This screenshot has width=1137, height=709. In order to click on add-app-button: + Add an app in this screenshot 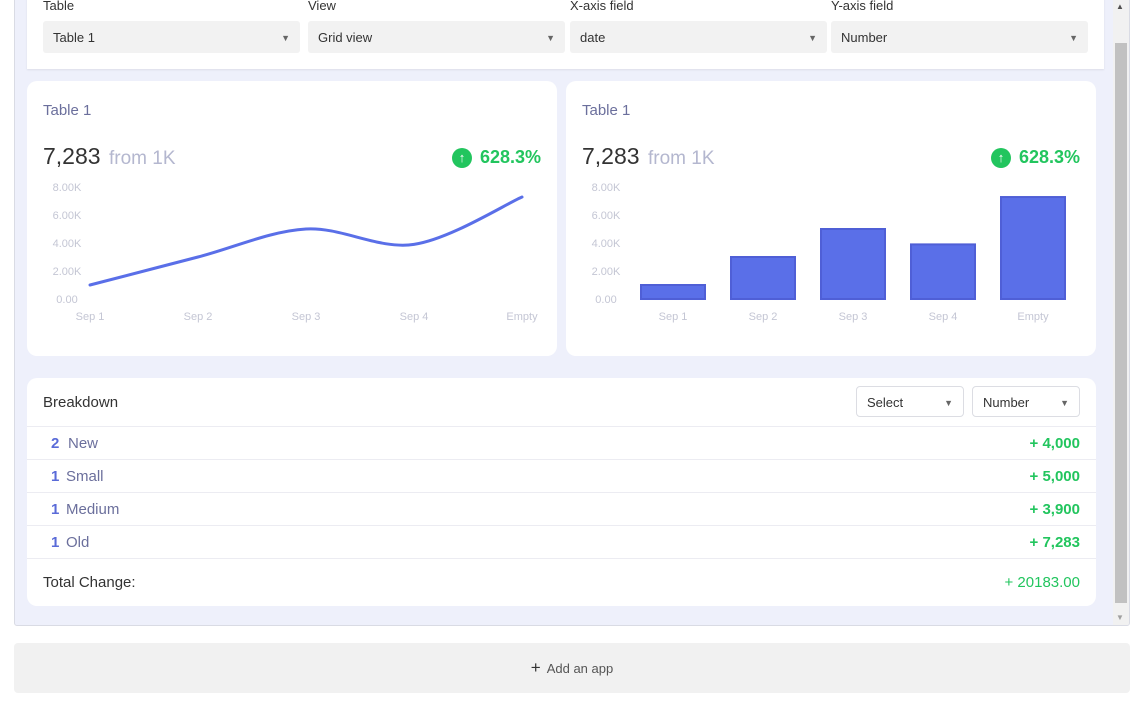, I will do `click(572, 668)`.